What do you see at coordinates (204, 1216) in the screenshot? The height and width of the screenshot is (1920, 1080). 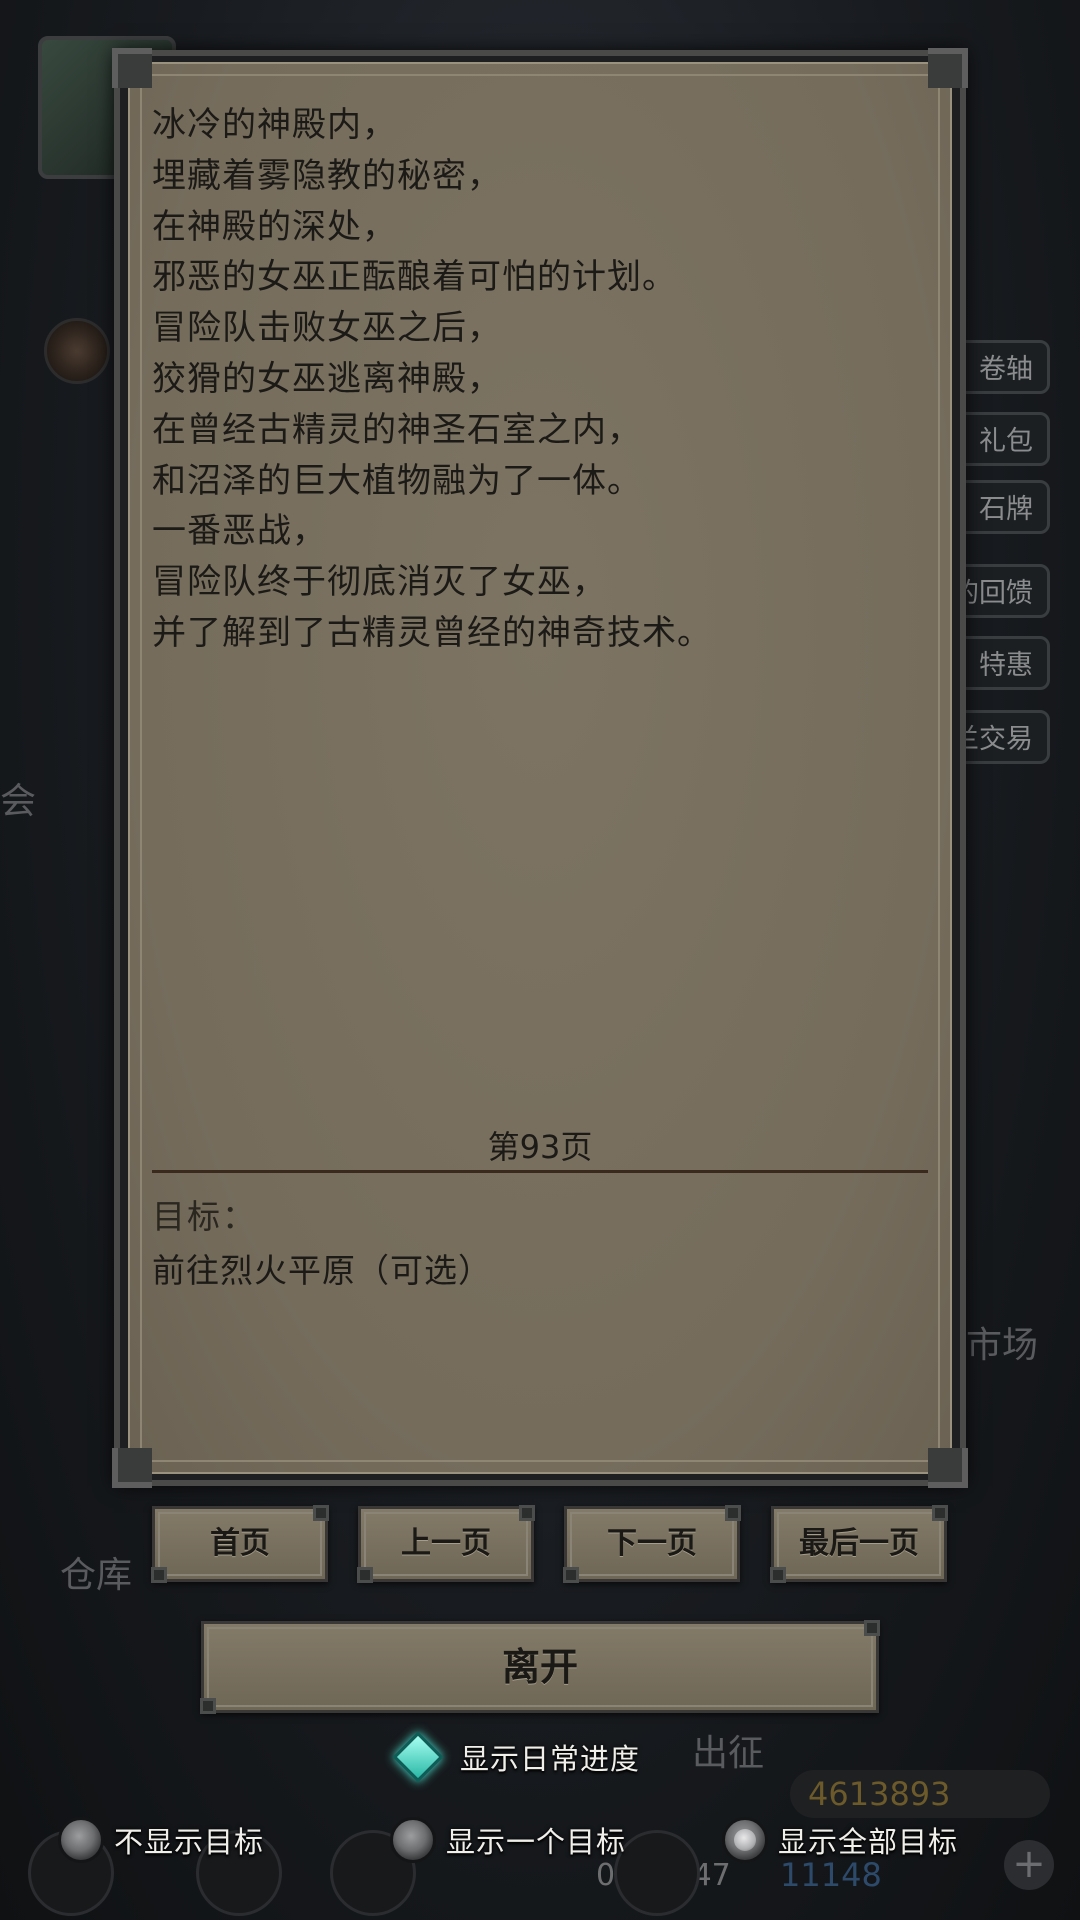 I see `goal-title: 目标：` at bounding box center [204, 1216].